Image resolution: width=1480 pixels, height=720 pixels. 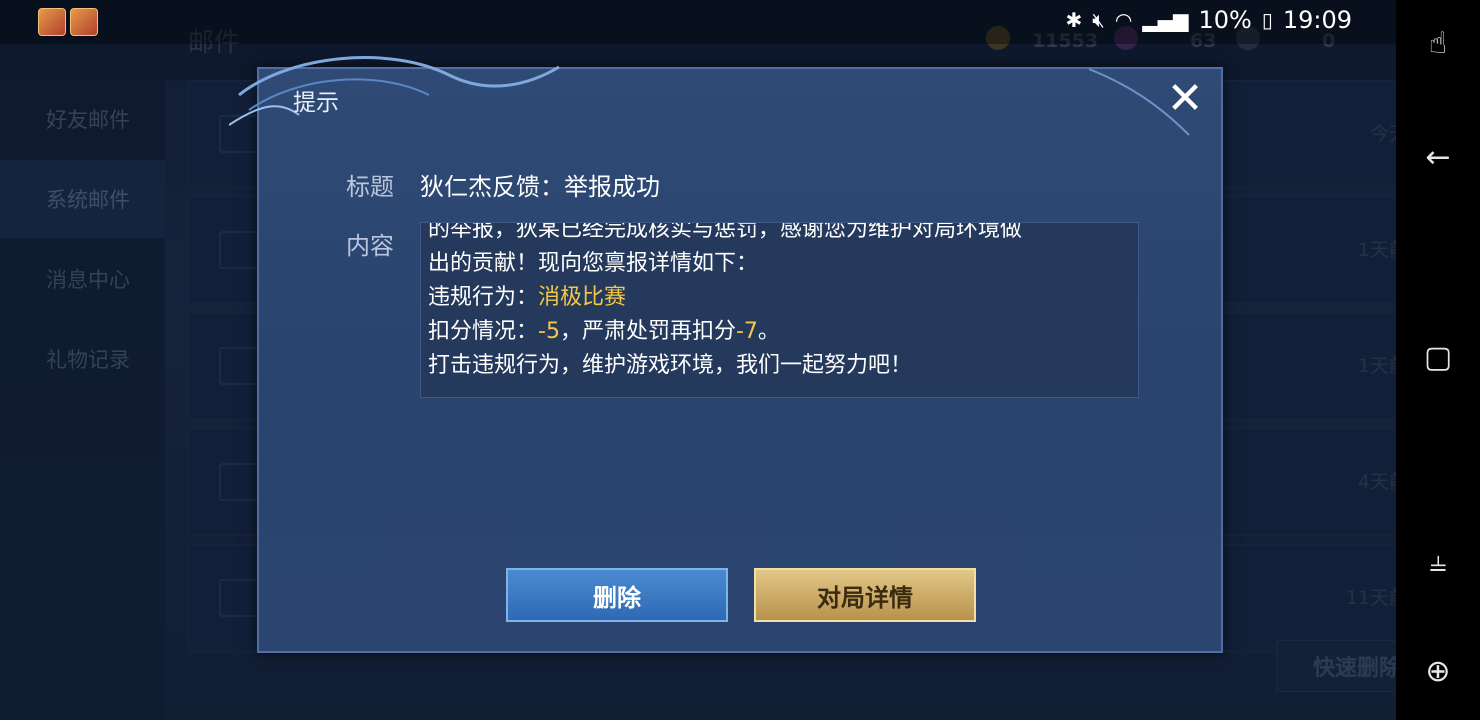 What do you see at coordinates (768, 331) in the screenshot?
I see `penalty-end: 。` at bounding box center [768, 331].